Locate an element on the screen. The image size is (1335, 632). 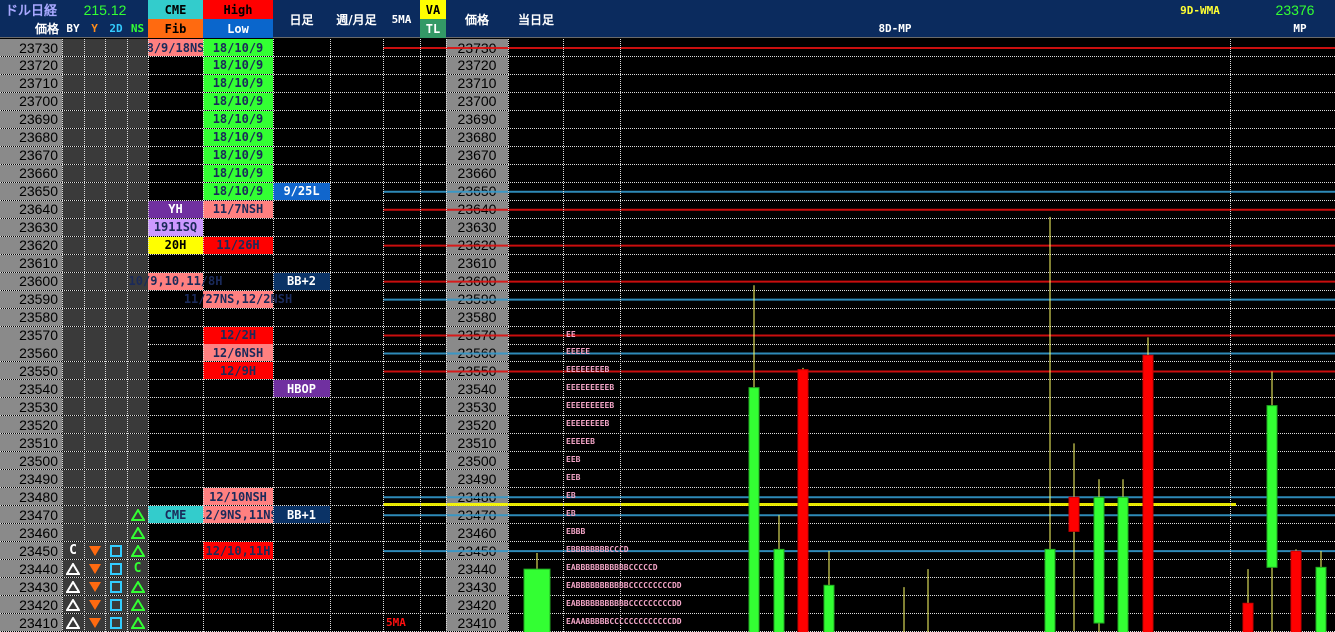
cme-level-cell: 10/9,10,11/8H is located at coordinates (175, 281).